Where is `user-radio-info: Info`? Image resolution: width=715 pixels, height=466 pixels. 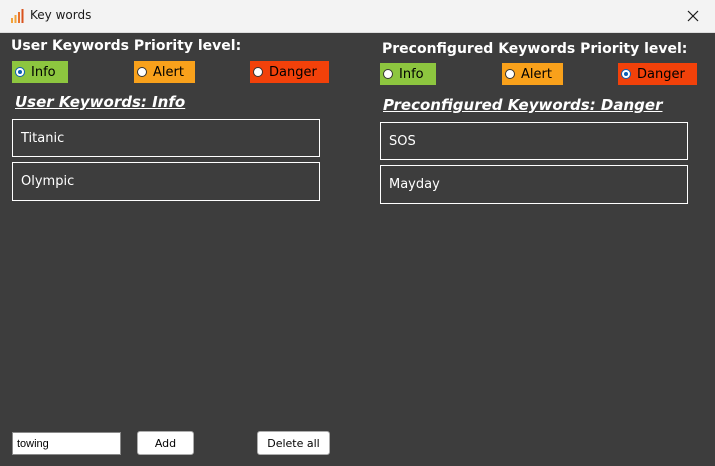 user-radio-info: Info is located at coordinates (40, 72).